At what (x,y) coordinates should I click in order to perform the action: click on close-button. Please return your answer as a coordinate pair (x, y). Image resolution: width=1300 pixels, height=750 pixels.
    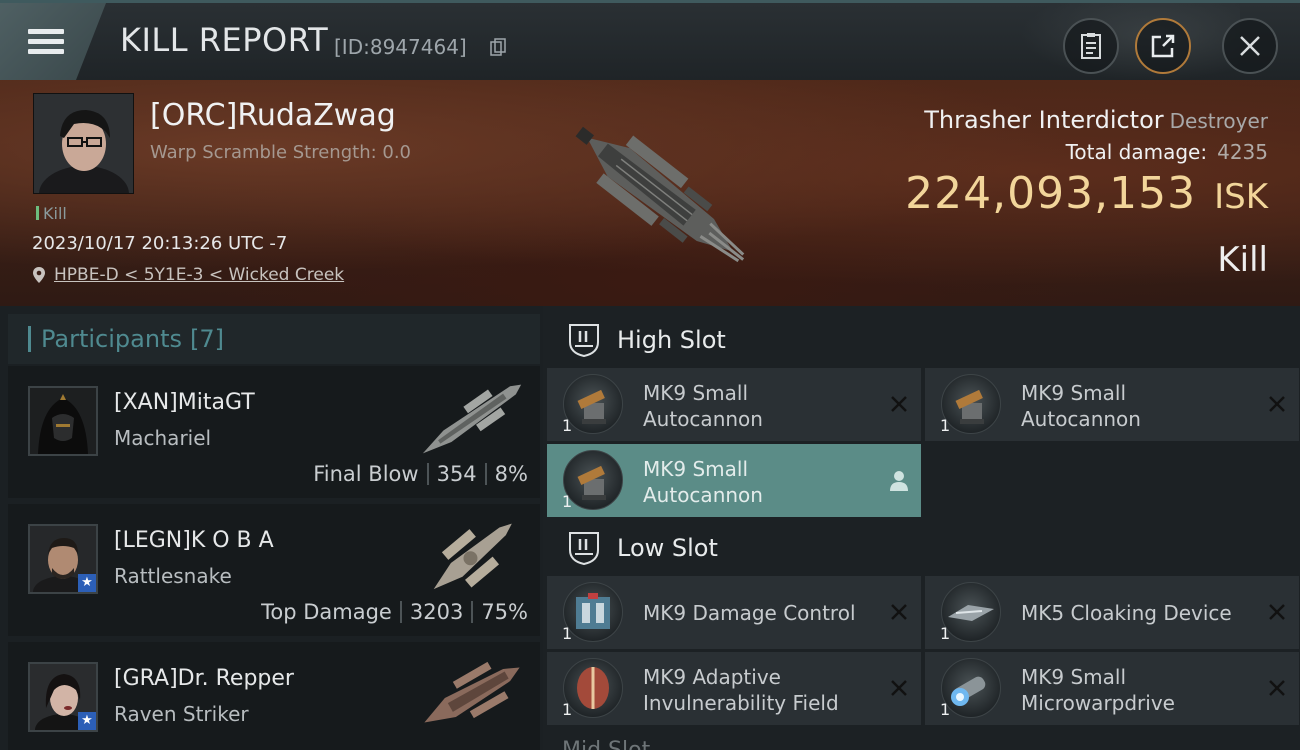
    Looking at the image, I should click on (1250, 46).